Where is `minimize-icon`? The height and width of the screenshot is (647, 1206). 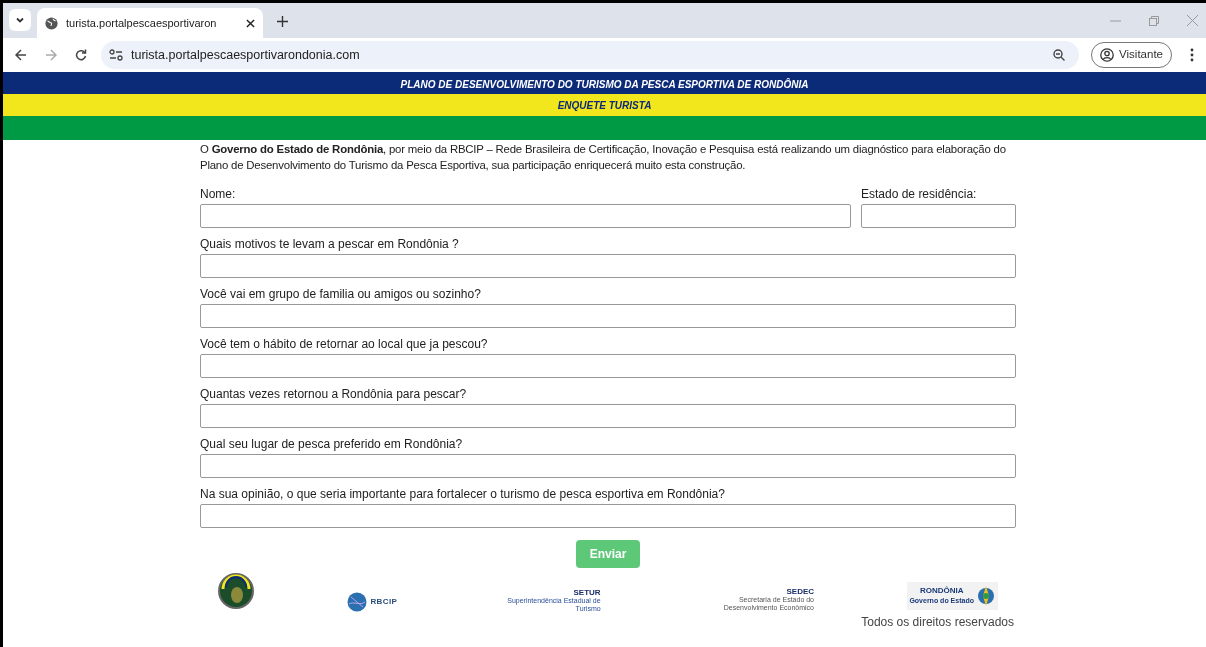 minimize-icon is located at coordinates (1115, 20).